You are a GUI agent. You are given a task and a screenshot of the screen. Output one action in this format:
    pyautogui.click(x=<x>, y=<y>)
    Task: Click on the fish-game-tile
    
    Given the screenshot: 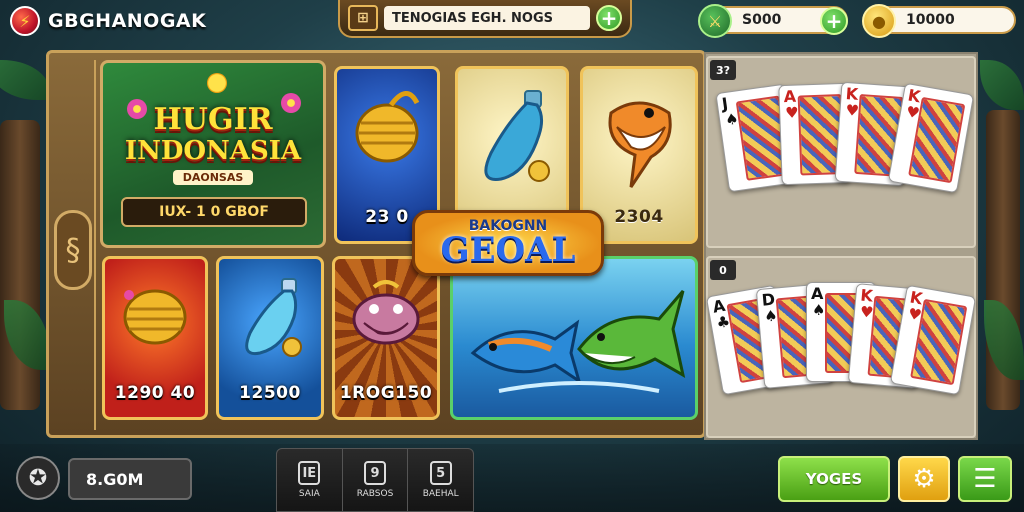 What is the action you would take?
    pyautogui.click(x=574, y=338)
    